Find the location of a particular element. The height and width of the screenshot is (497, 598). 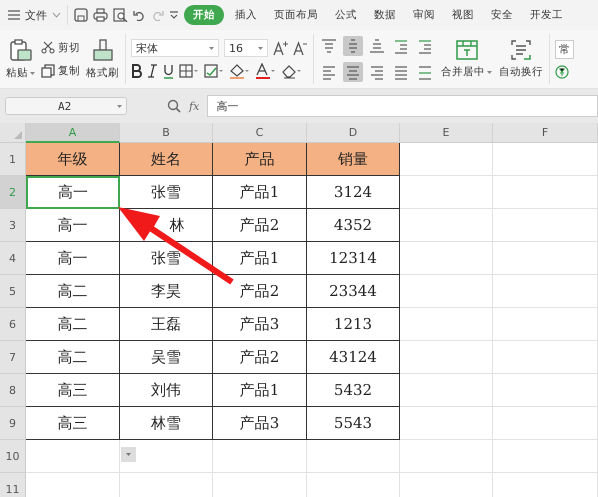

fill-color-icon is located at coordinates (239, 71).